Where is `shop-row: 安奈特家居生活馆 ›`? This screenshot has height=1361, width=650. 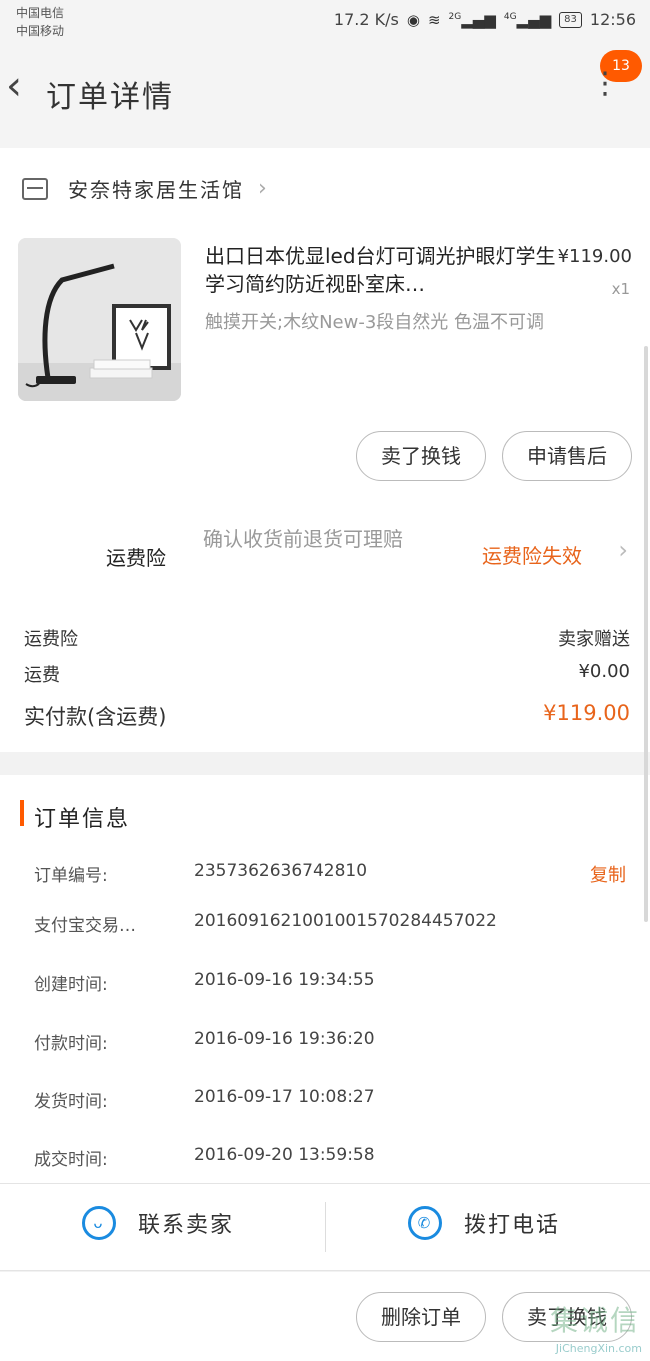 shop-row: 安奈特家居生活馆 › is located at coordinates (144, 188).